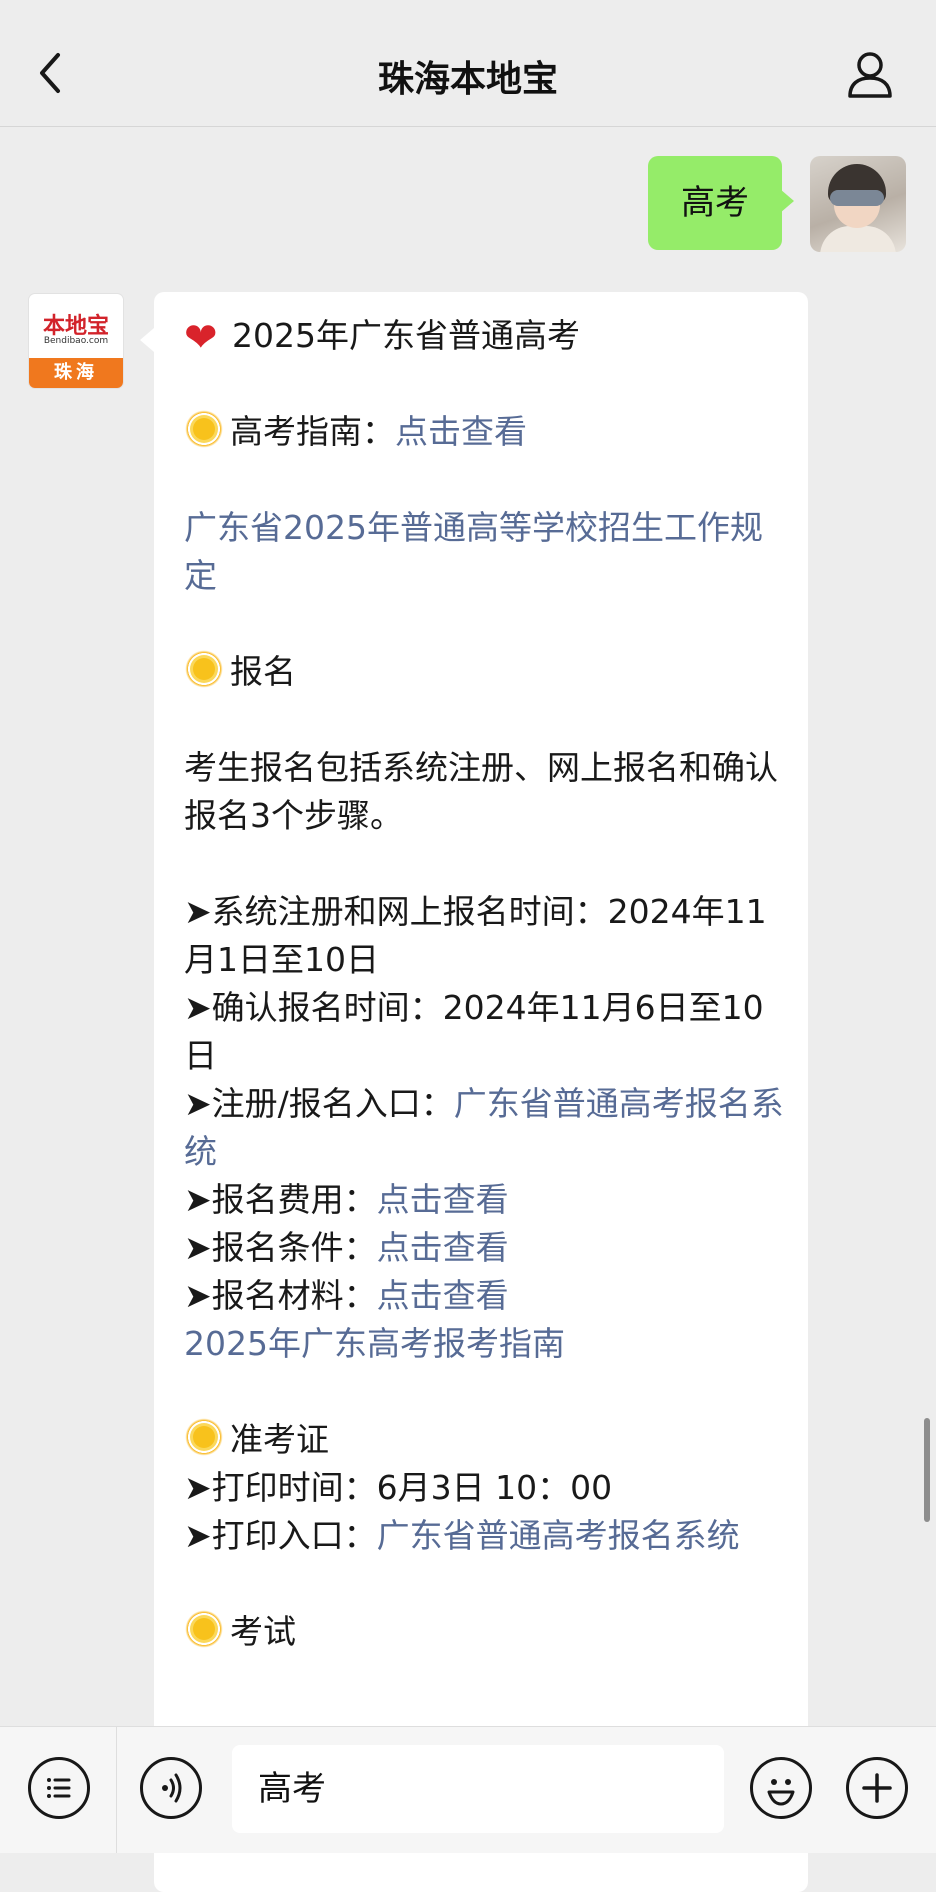 This screenshot has width=936, height=1892. What do you see at coordinates (721, 203) in the screenshot?
I see `outgoing-message: 高考` at bounding box center [721, 203].